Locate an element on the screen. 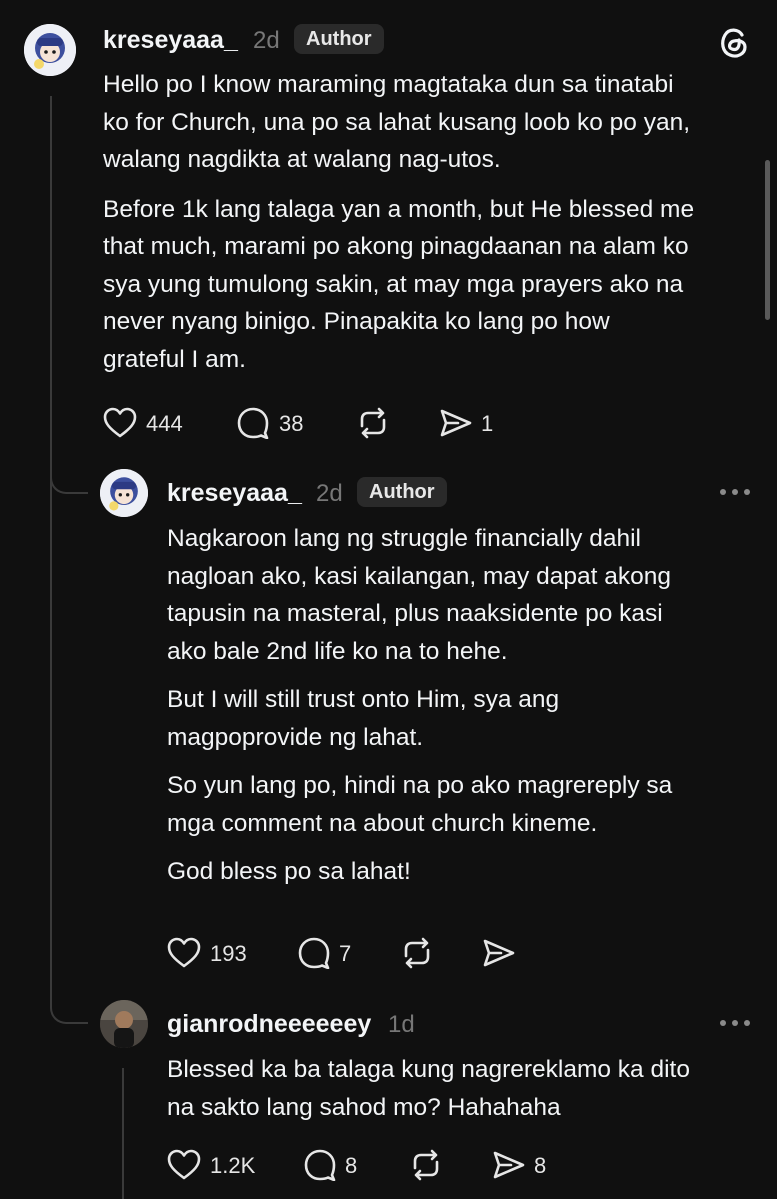  threads-logo-icon is located at coordinates (734, 42).